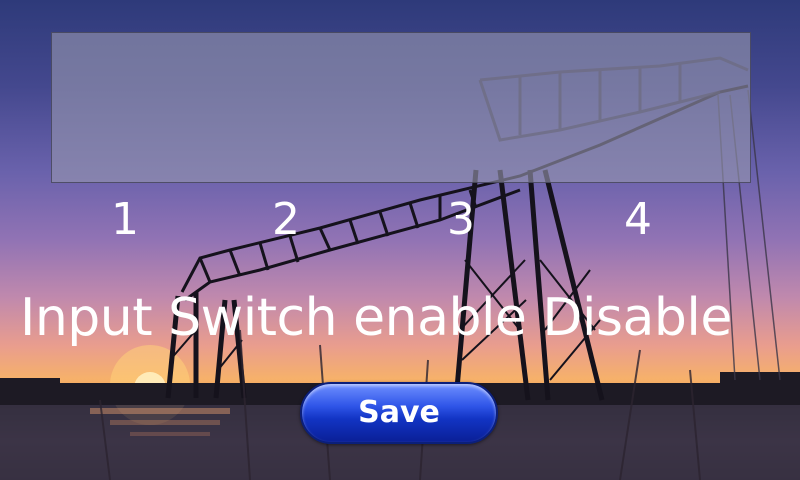 The image size is (800, 480). Describe the element at coordinates (286, 219) in the screenshot. I see `channel-label-2: 2` at that location.